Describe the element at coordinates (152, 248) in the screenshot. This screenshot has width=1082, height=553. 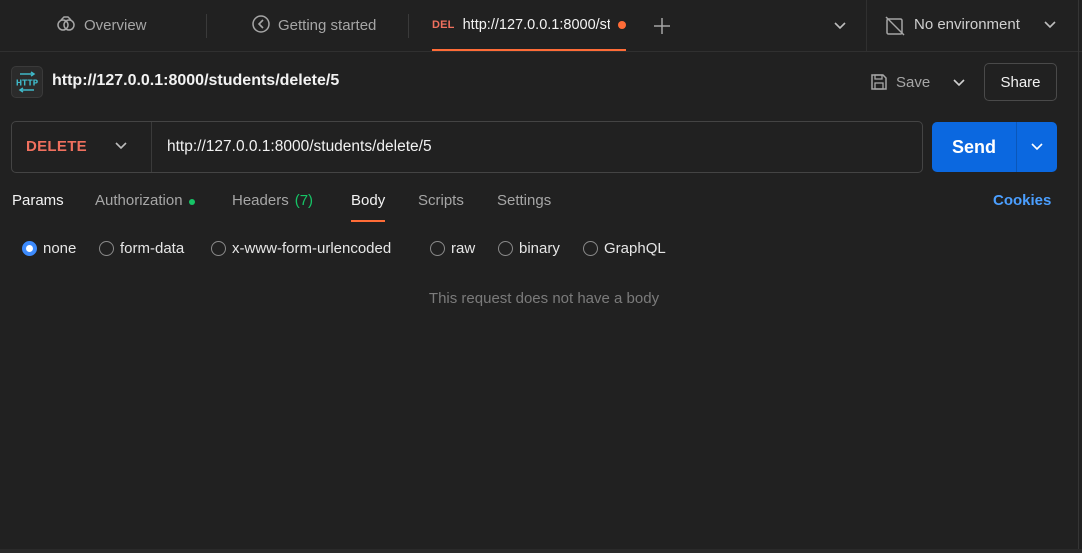
I see `body-type-form-data-label: form-data` at that location.